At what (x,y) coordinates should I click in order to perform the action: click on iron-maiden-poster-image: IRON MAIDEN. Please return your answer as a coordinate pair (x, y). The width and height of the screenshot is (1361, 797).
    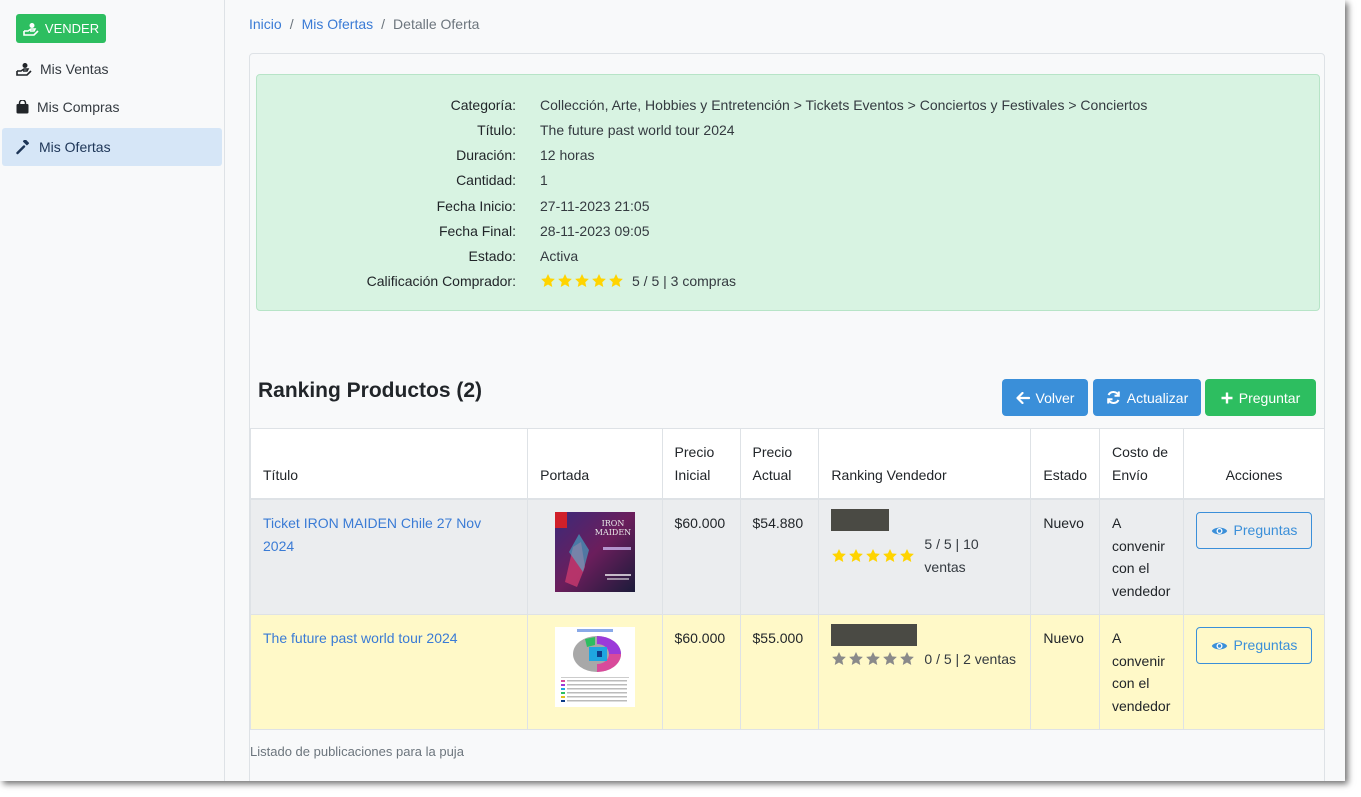
    Looking at the image, I should click on (594, 552).